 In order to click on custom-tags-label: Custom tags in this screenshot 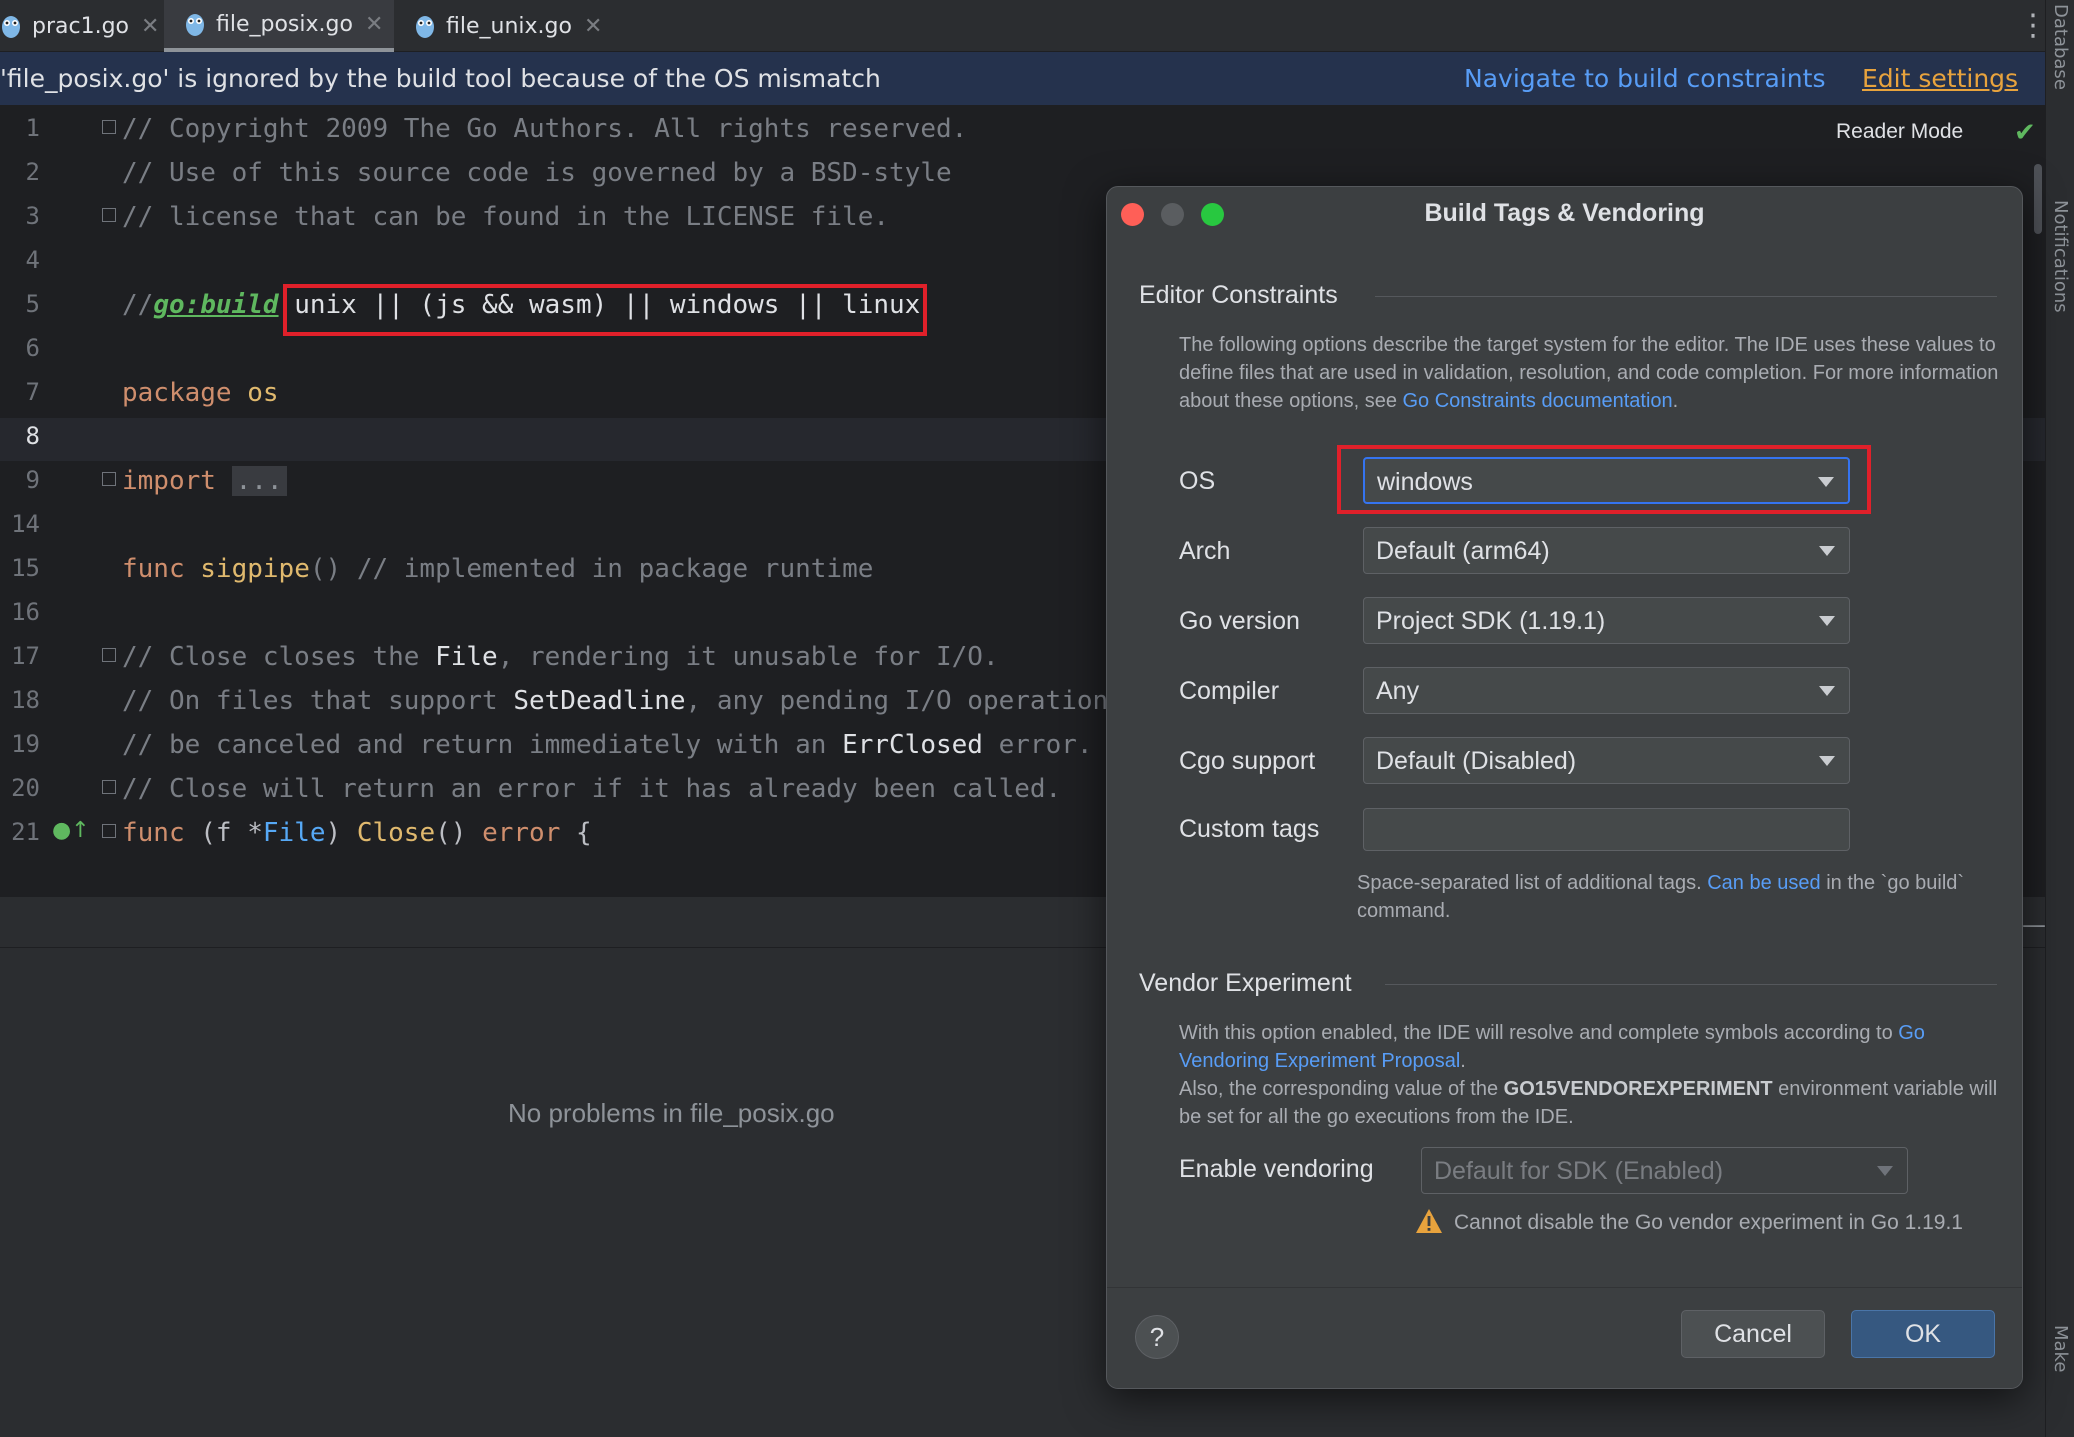, I will do `click(1249, 829)`.